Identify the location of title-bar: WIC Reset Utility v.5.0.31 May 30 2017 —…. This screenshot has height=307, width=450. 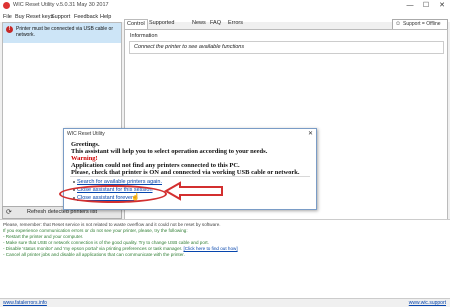
(225, 6).